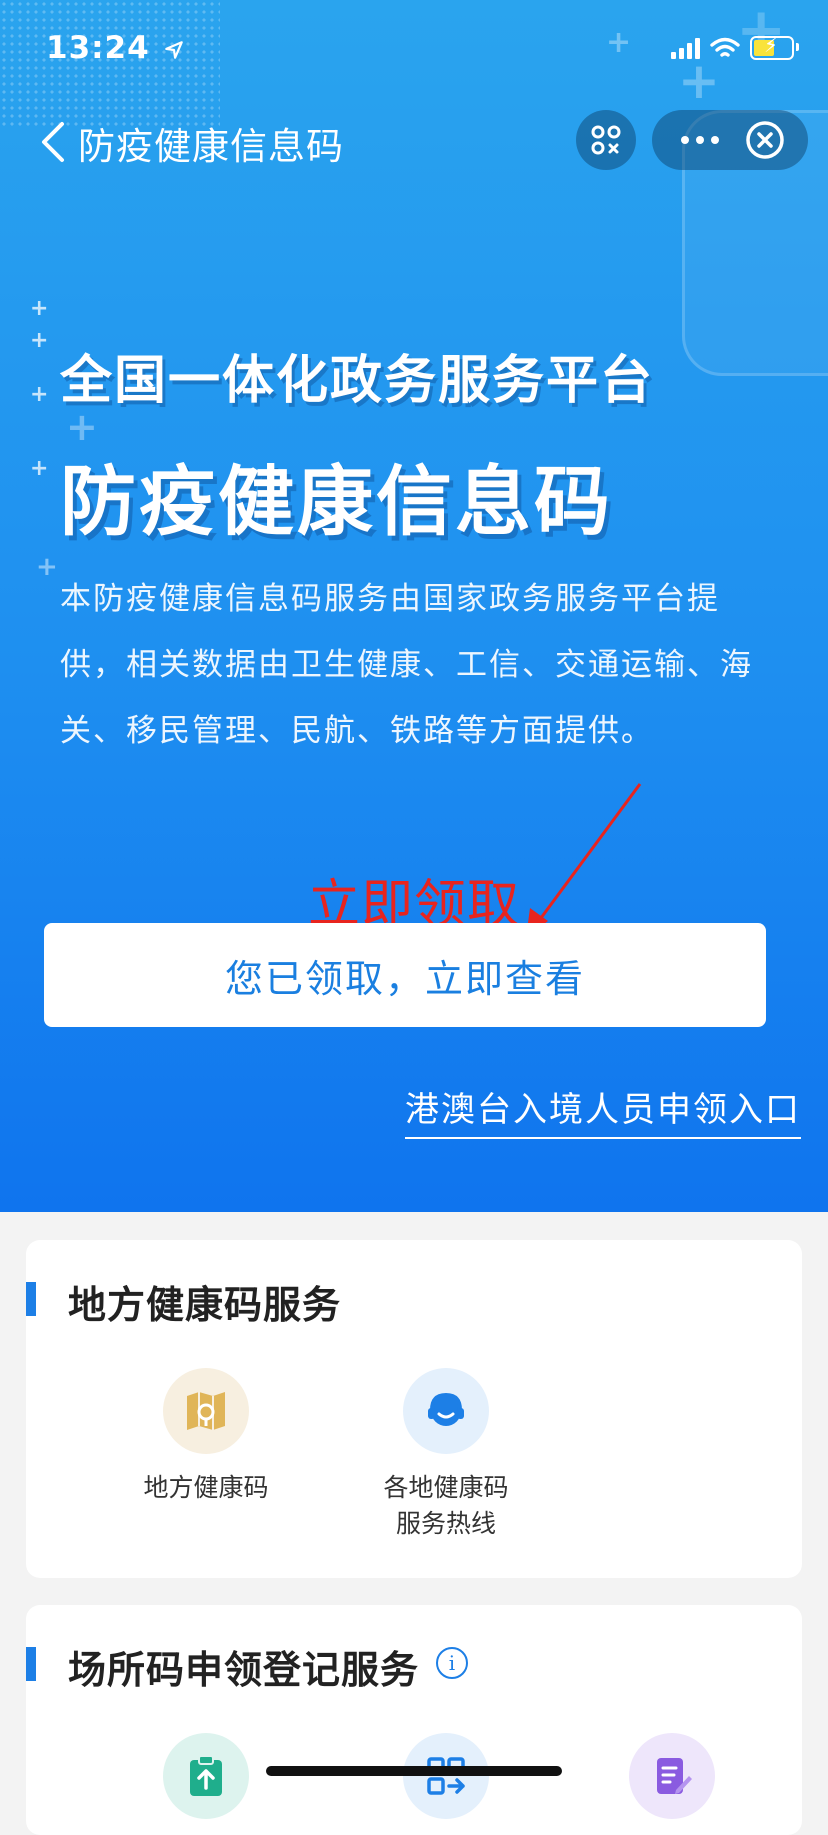 The height and width of the screenshot is (1835, 828). I want to click on wifi-icon, so click(725, 47).